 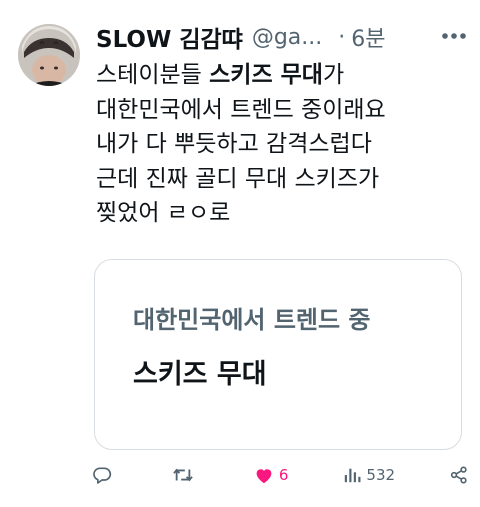 What do you see at coordinates (241, 109) in the screenshot?
I see `tweet-text-line: 대한민국에서 트렌드 중이래요` at bounding box center [241, 109].